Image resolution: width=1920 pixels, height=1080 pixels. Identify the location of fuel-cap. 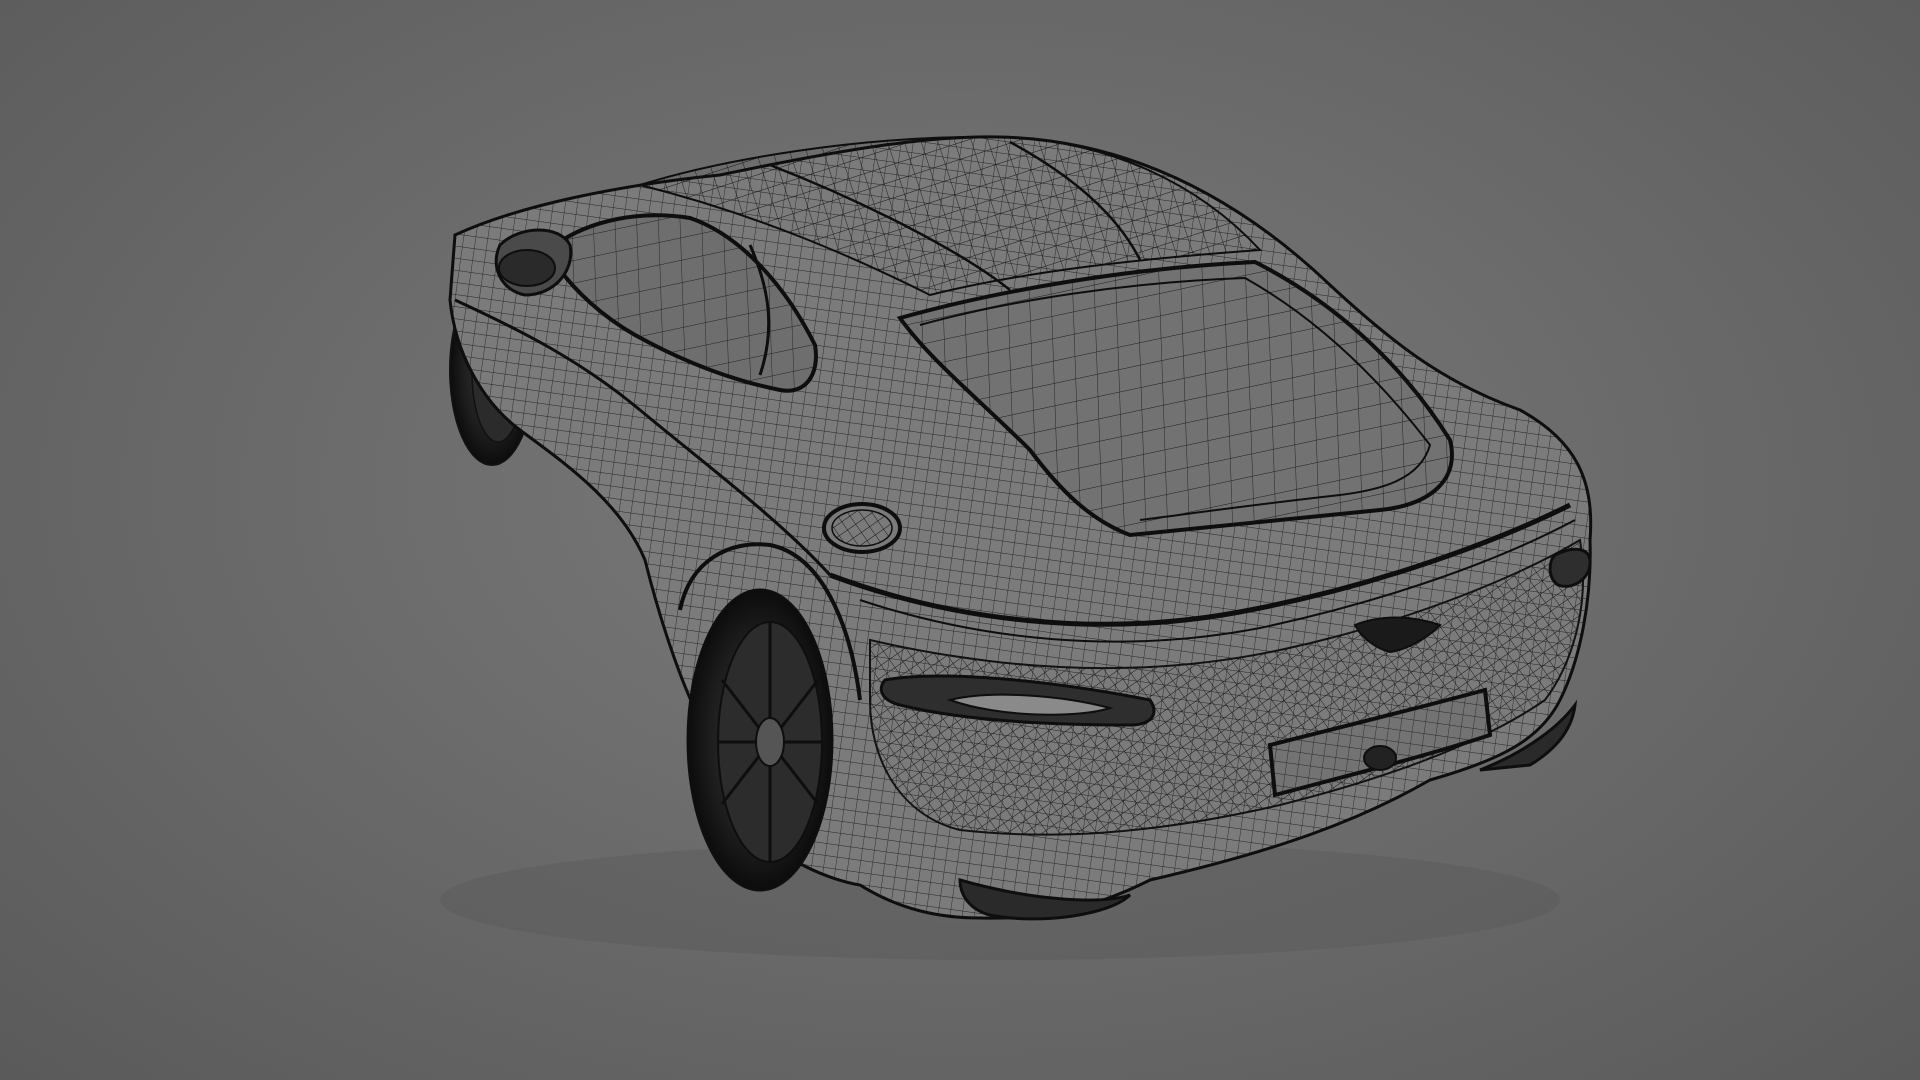
(862, 528).